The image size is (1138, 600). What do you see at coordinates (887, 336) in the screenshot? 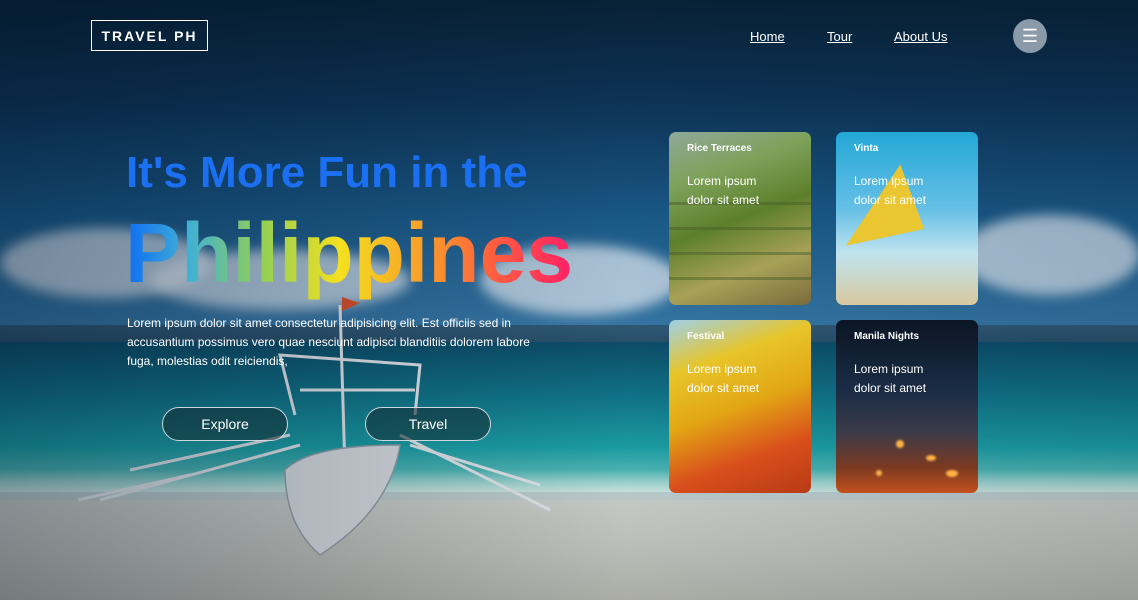
I see `card-title: Manila Nights` at bounding box center [887, 336].